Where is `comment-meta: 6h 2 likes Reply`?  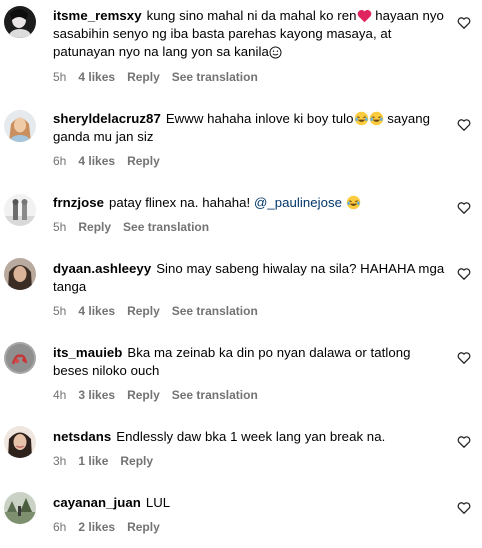
comment-meta: 6h 2 likes Reply is located at coordinates (112, 527).